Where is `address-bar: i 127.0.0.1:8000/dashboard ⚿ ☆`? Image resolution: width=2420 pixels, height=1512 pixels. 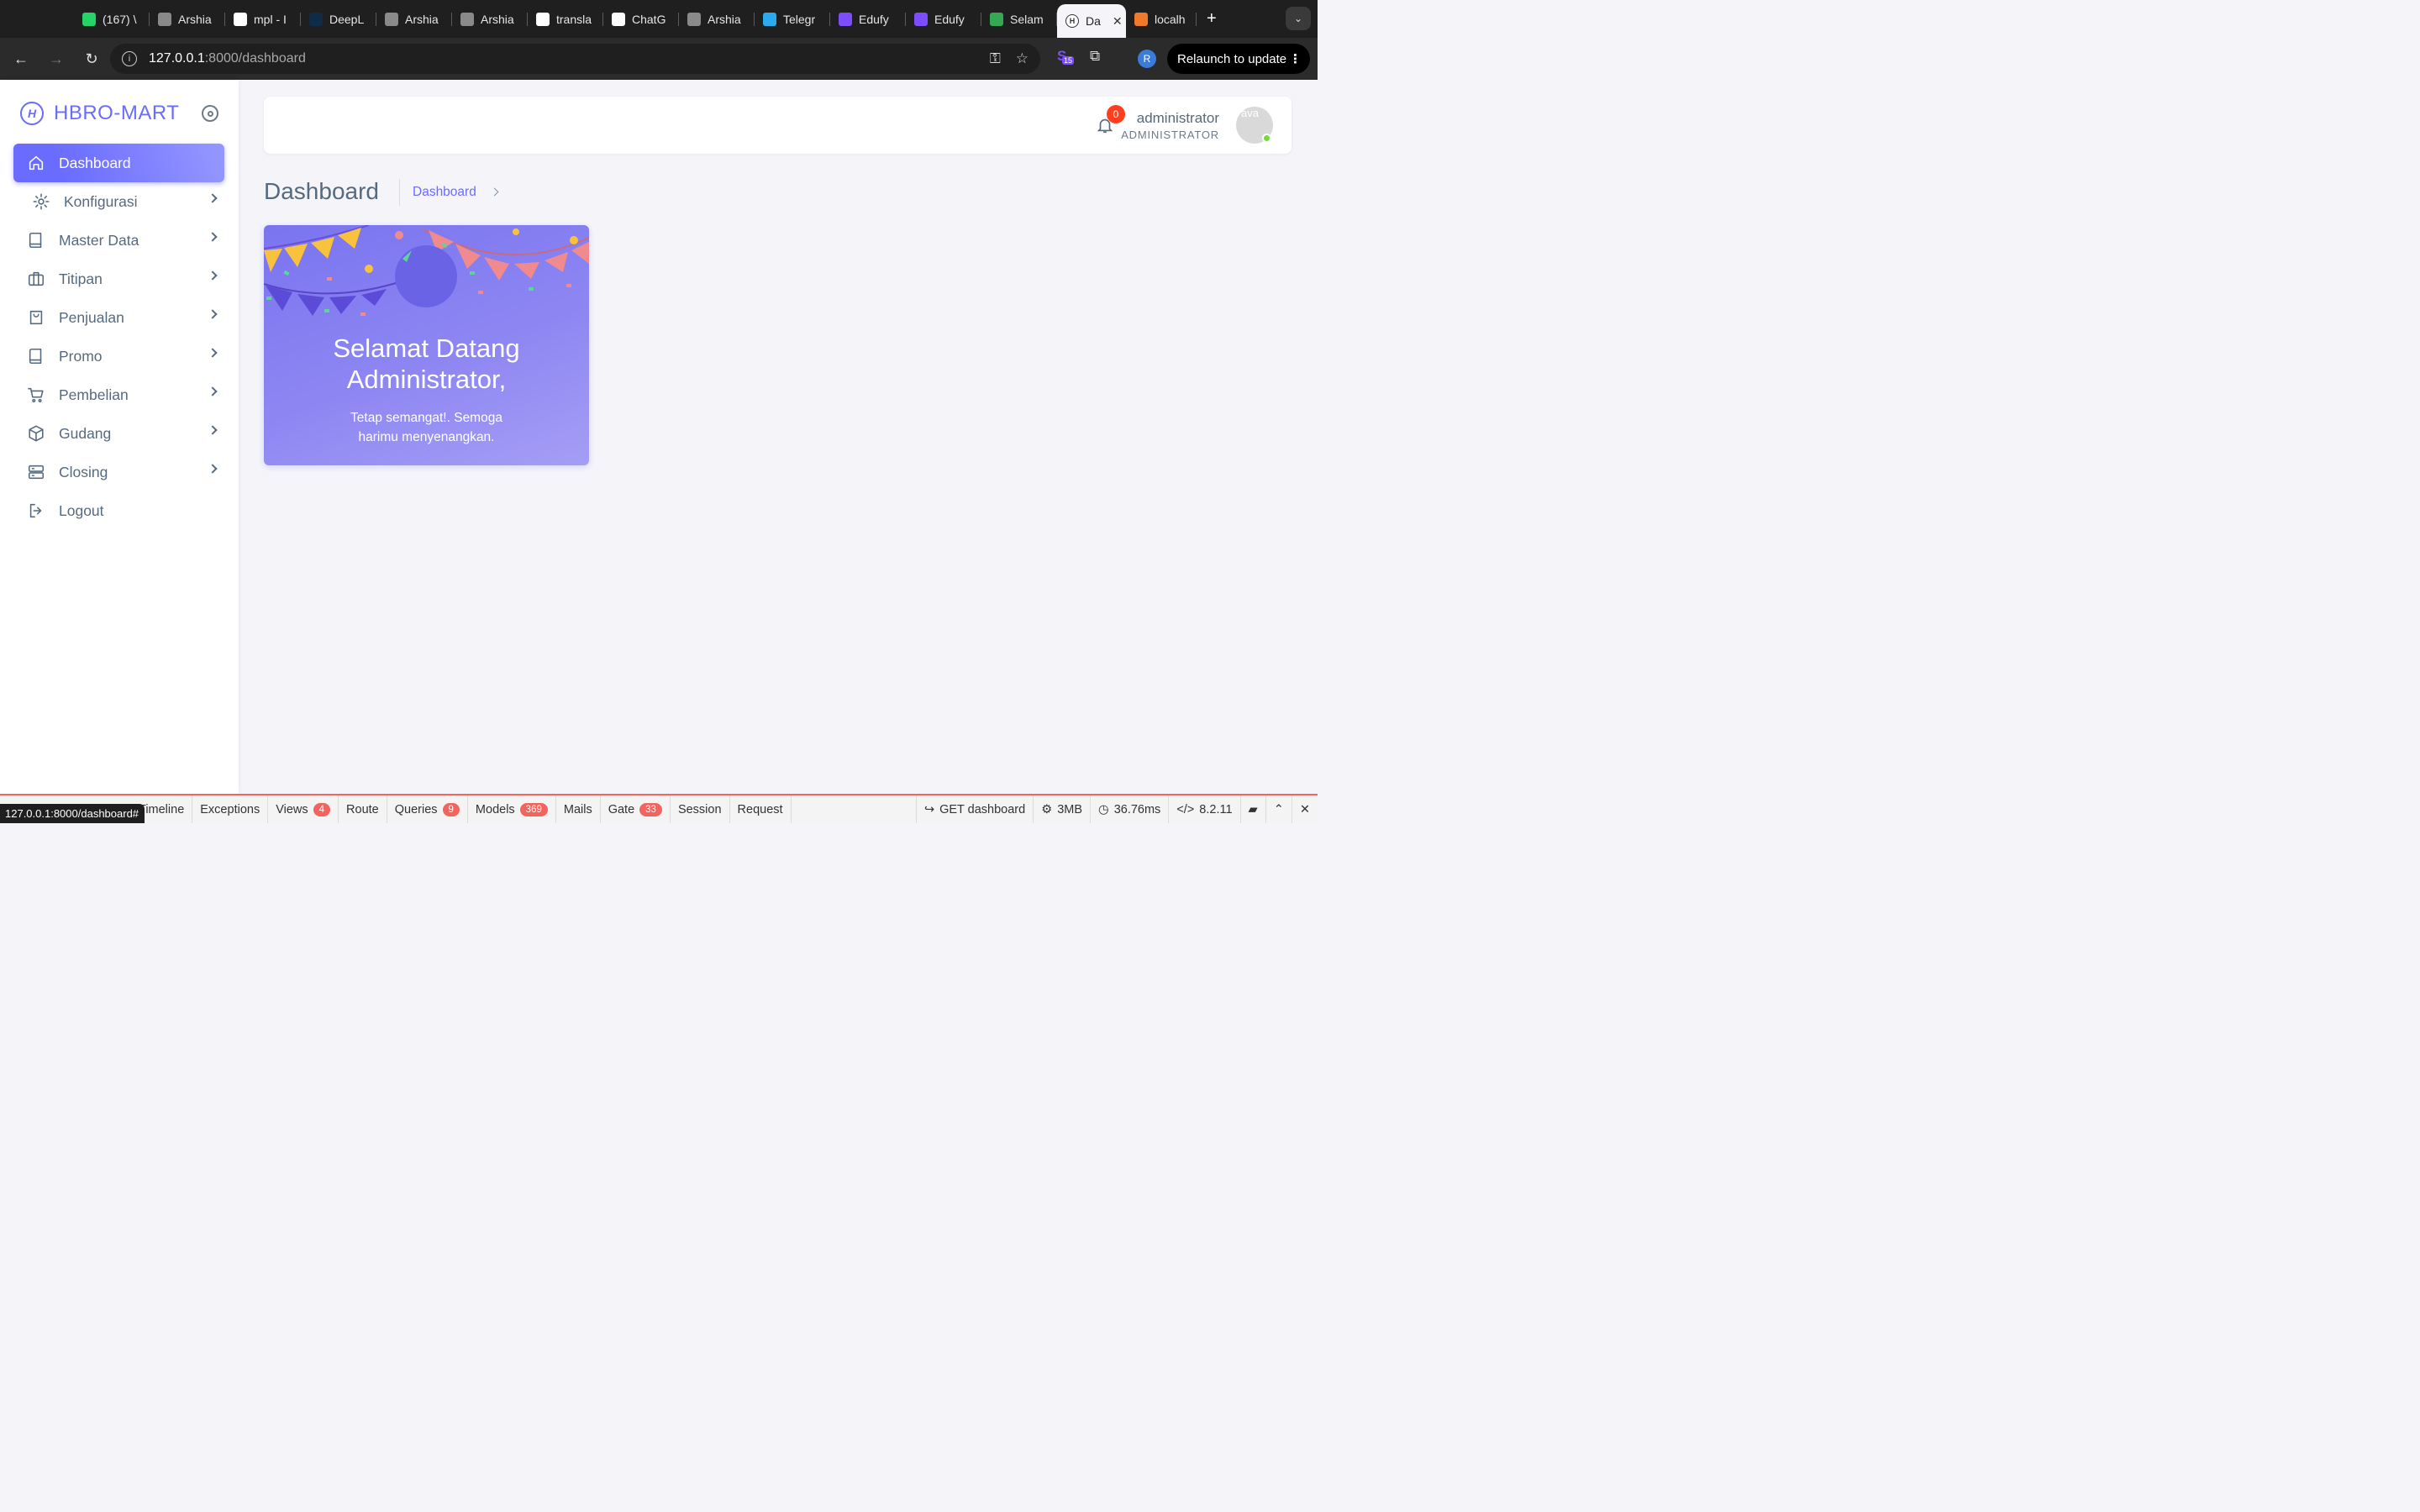
address-bar: i 127.0.0.1:8000/dashboard ⚿ ☆ is located at coordinates (575, 59).